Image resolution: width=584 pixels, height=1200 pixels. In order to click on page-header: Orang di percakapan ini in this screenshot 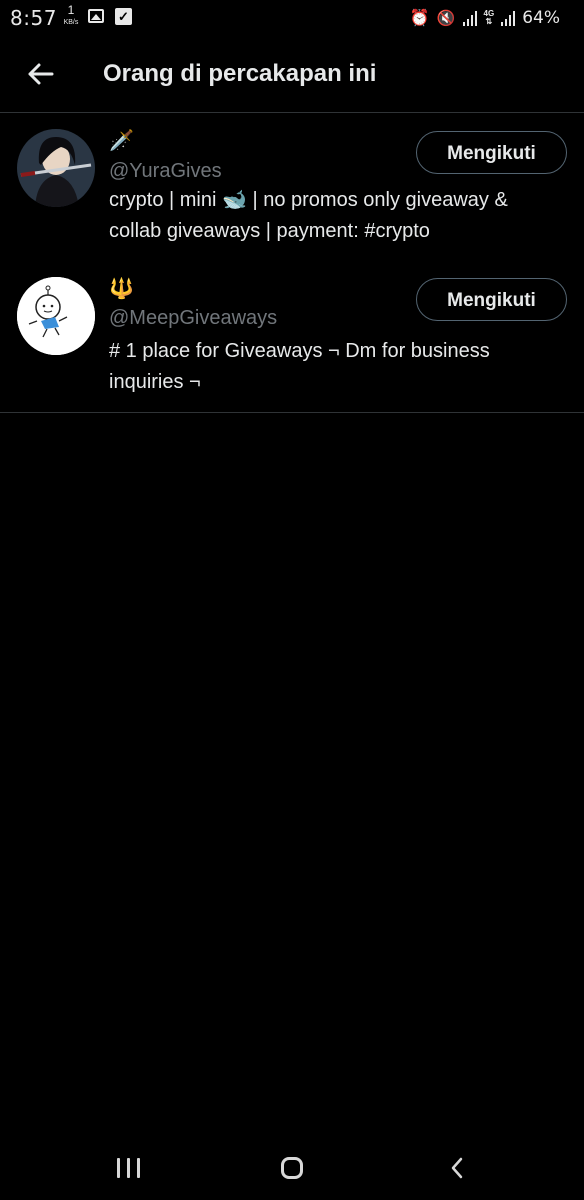, I will do `click(292, 74)`.